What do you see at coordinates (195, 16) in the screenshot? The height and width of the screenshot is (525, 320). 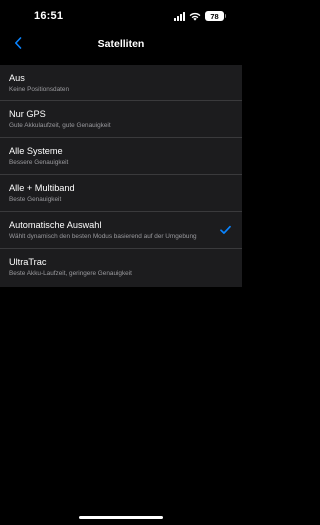 I see `wifi-icon` at bounding box center [195, 16].